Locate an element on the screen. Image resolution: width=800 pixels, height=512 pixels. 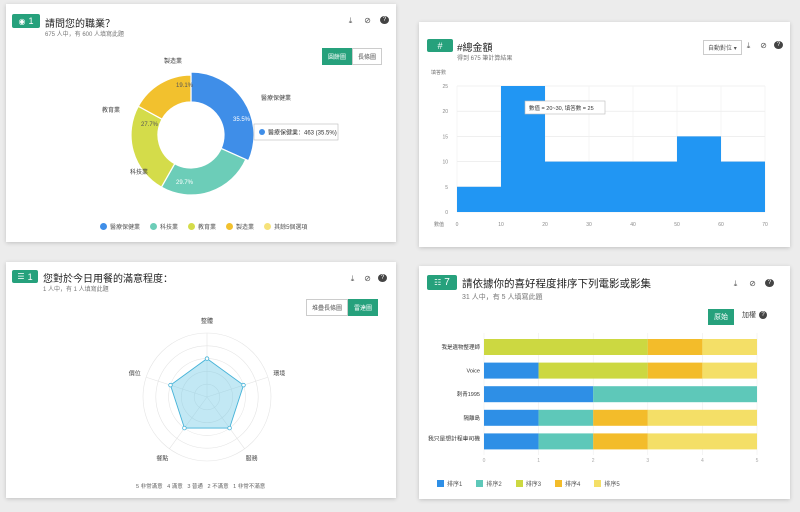
x-tick-label: 2 is located at coordinates (593, 461).